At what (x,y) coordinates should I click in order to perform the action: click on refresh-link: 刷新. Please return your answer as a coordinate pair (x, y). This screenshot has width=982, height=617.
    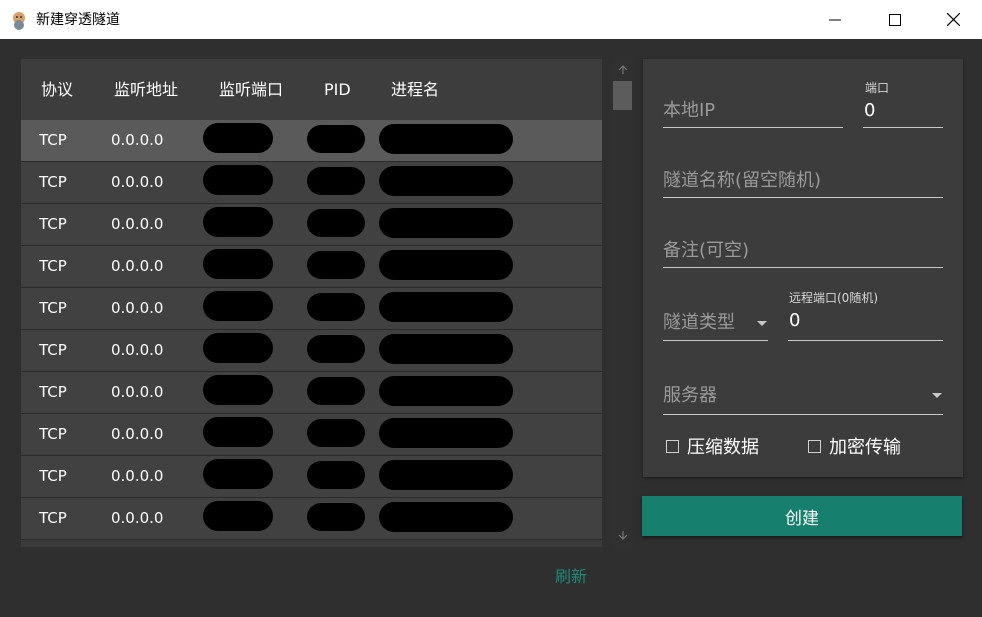
    Looking at the image, I should click on (571, 577).